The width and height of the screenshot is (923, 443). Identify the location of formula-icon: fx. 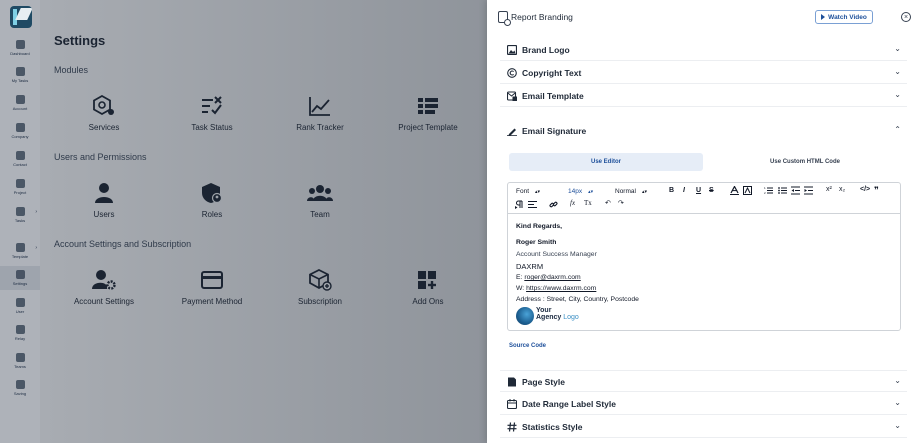
(572, 203).